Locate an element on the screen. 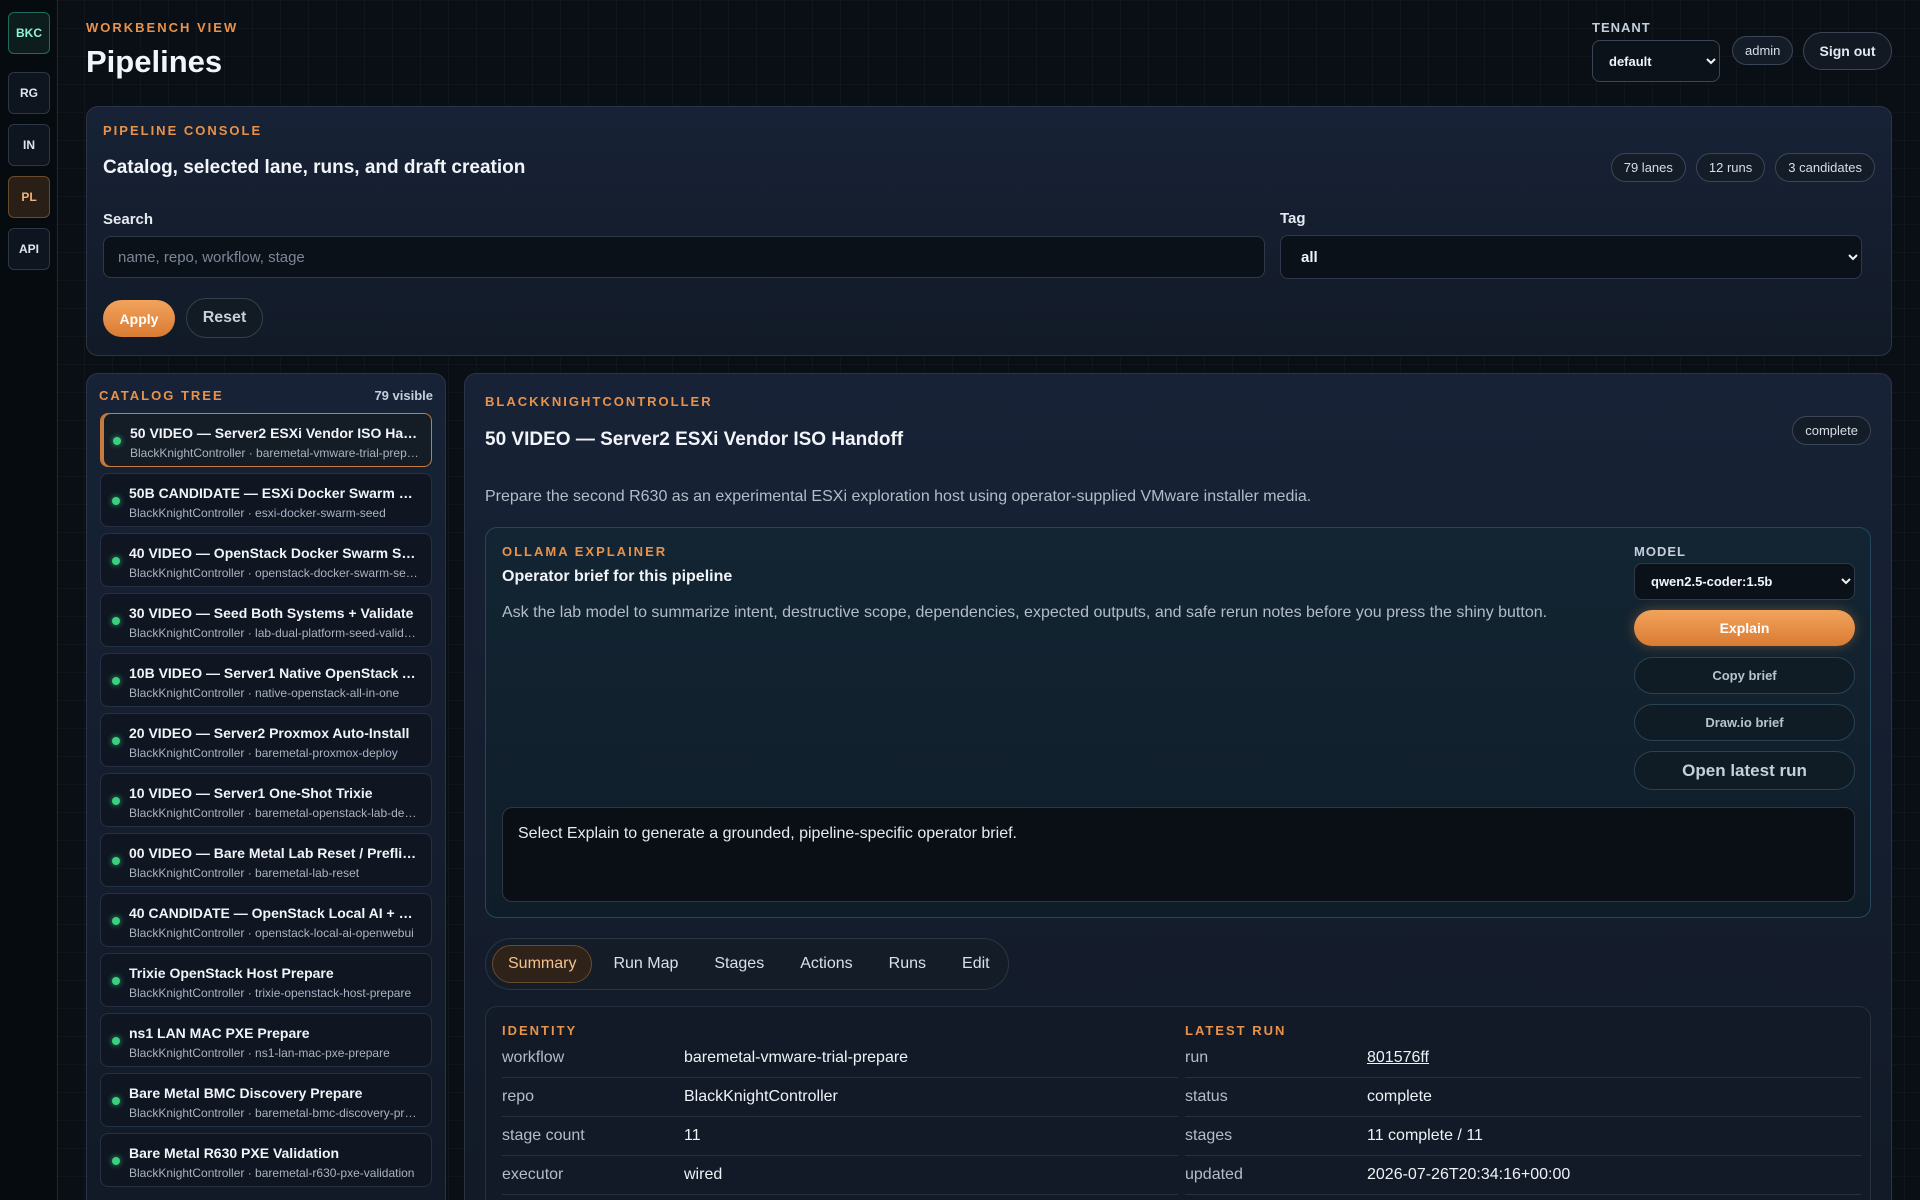  latest-run-value: 11 complete / 11 is located at coordinates (1425, 1135).